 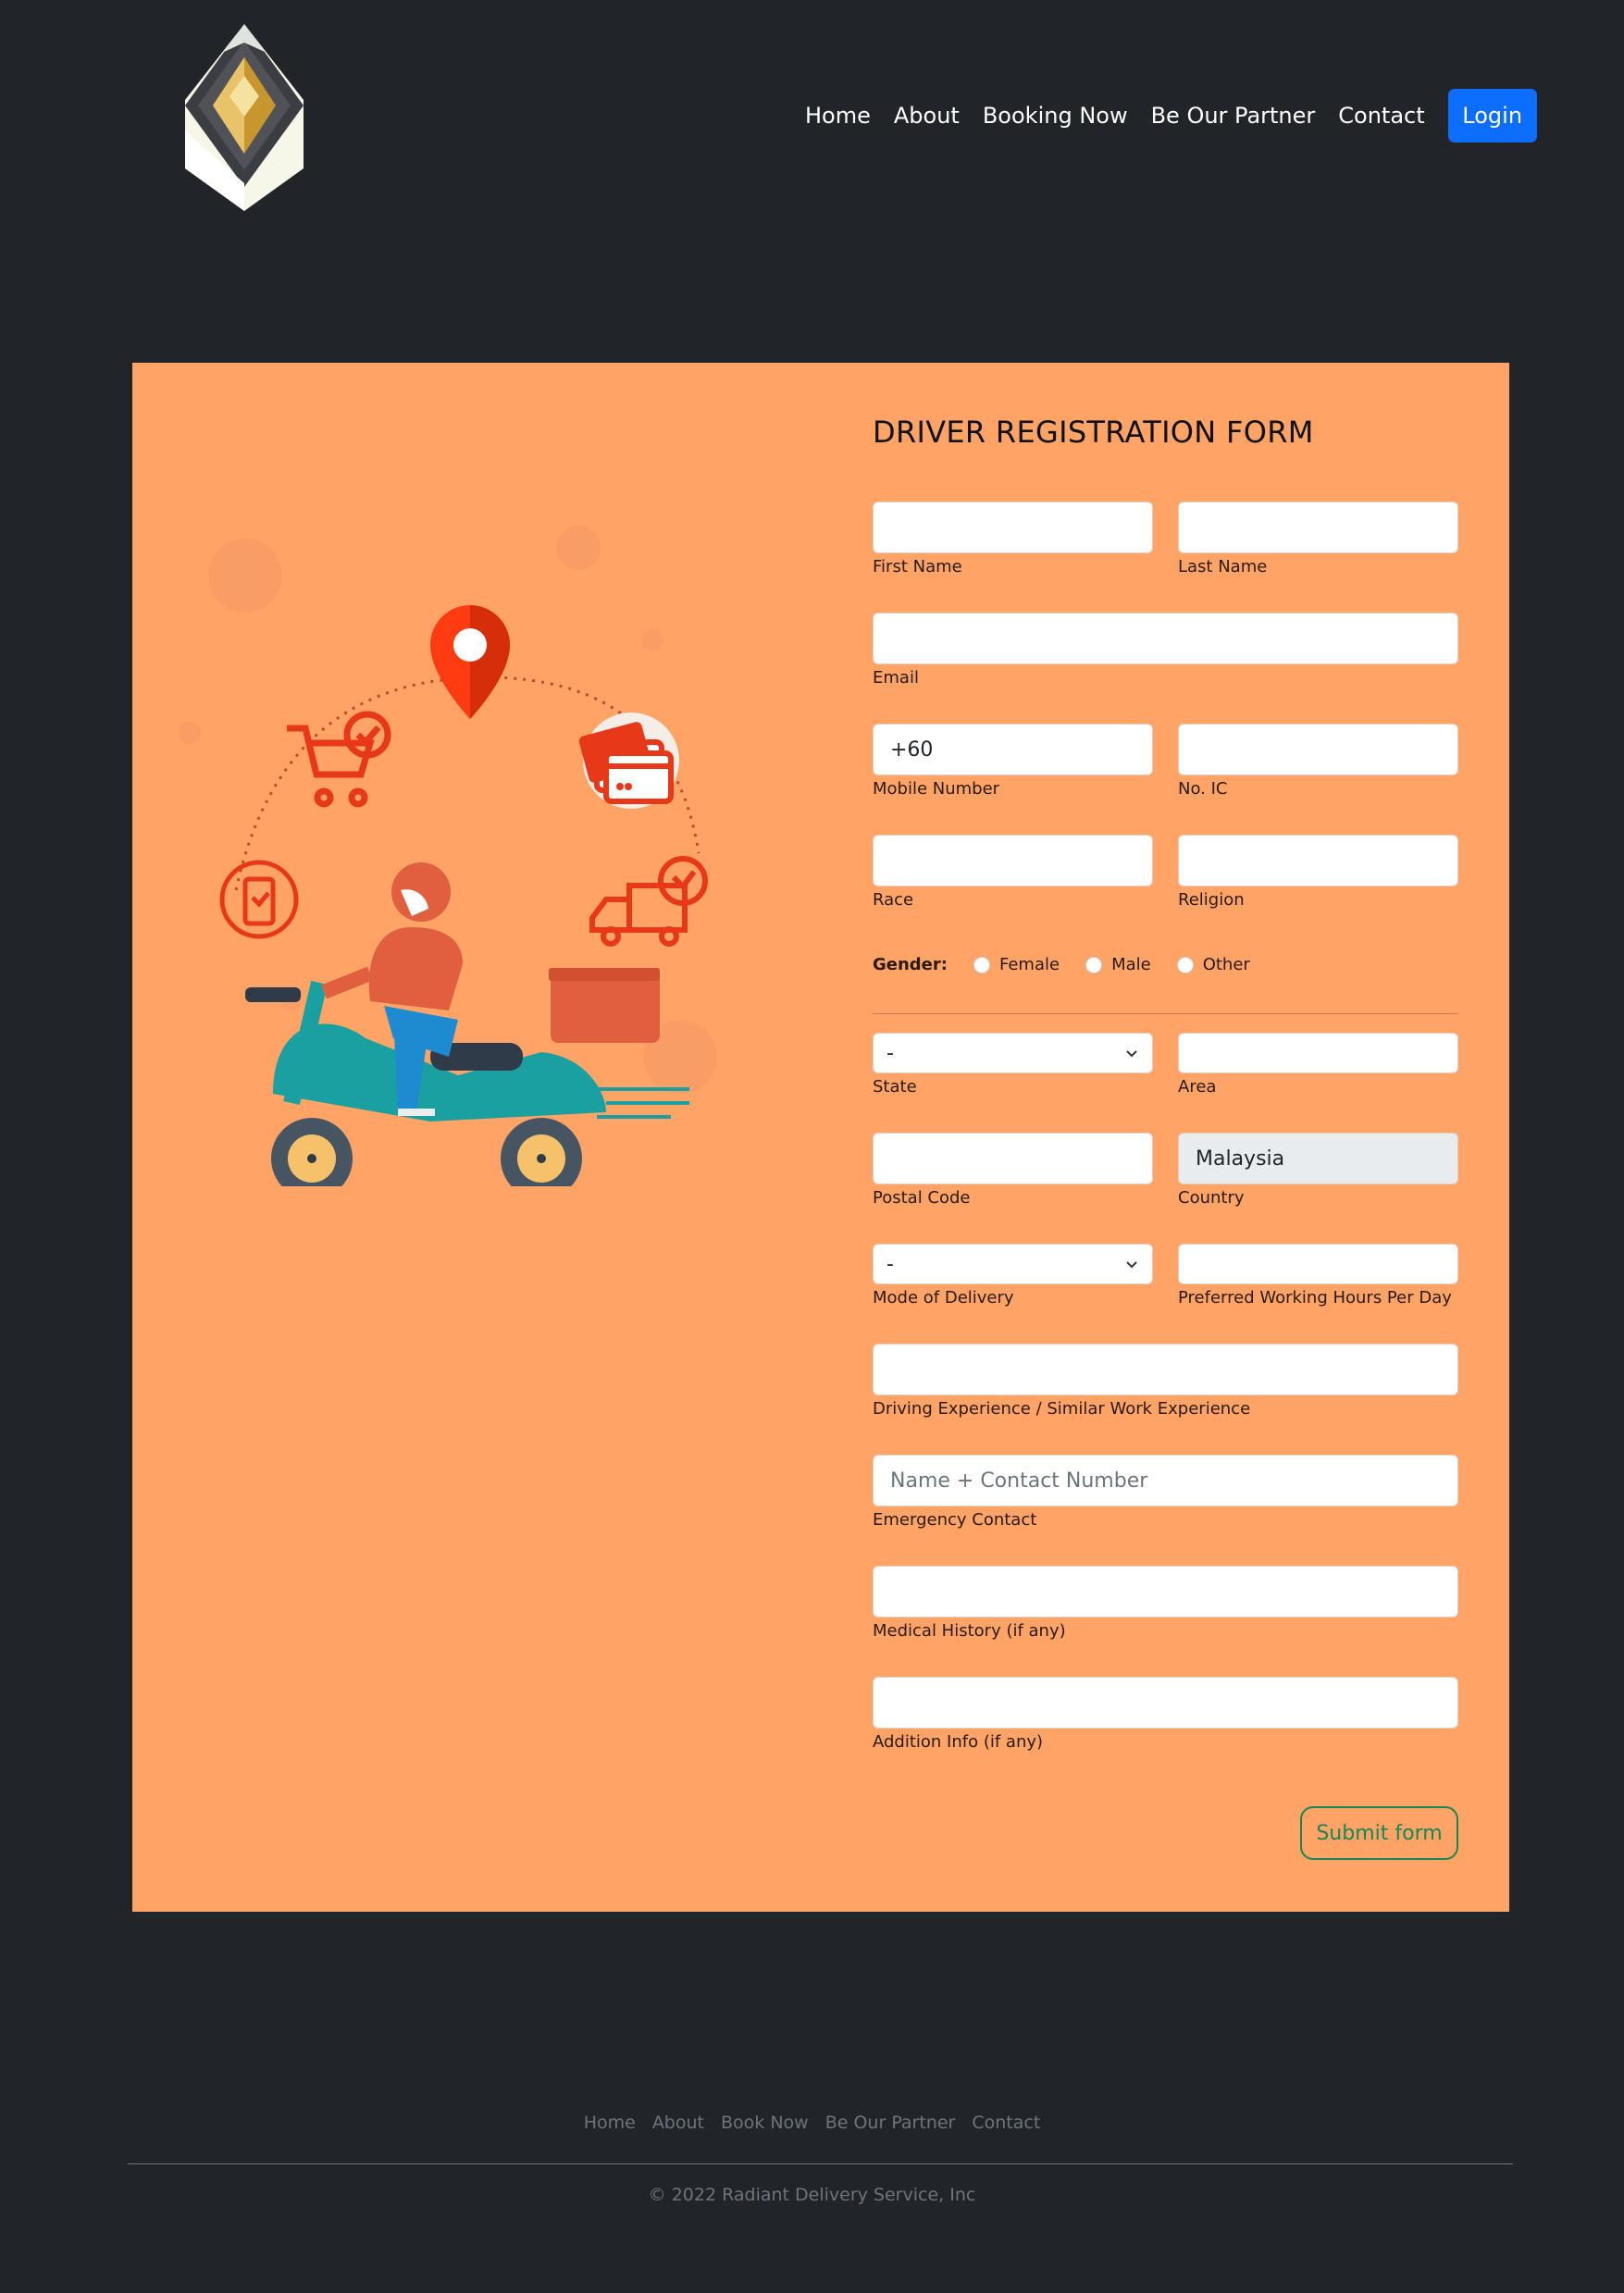 What do you see at coordinates (1013, 750) in the screenshot?
I see `mobile-input: +60` at bounding box center [1013, 750].